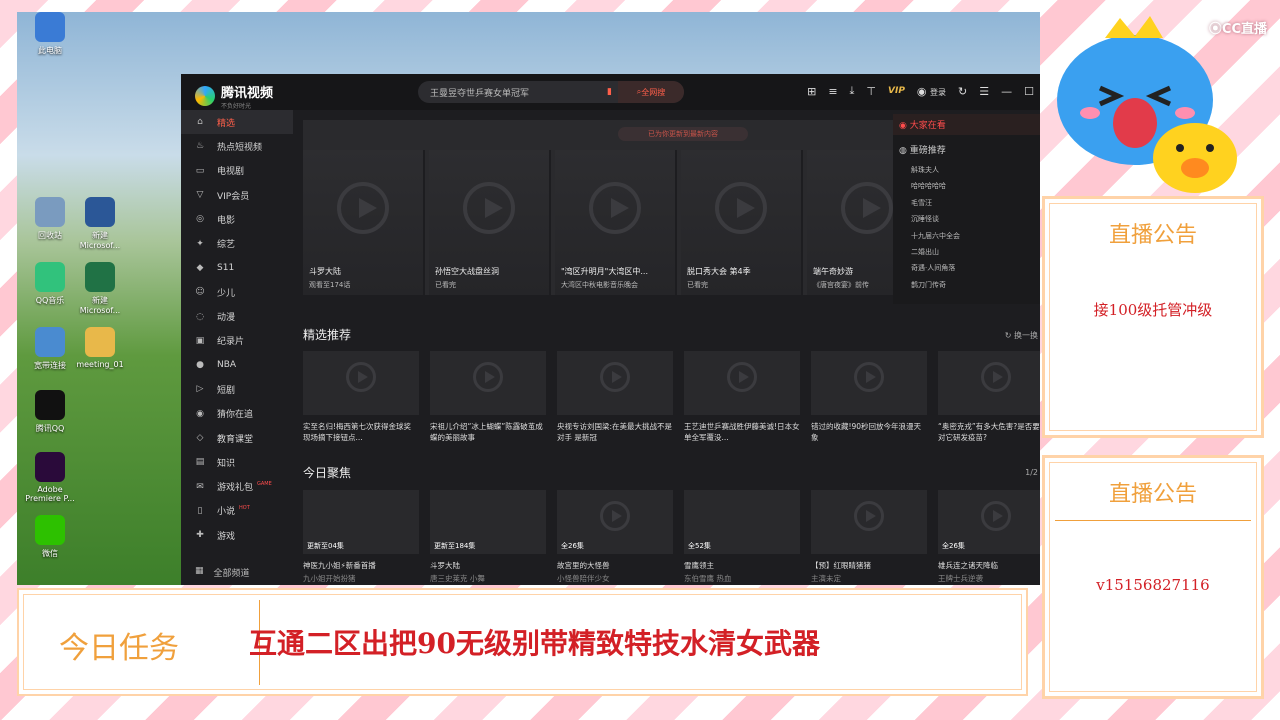  What do you see at coordinates (966, 236) in the screenshot?
I see `hot-list-item: 十九届六中全会` at bounding box center [966, 236].